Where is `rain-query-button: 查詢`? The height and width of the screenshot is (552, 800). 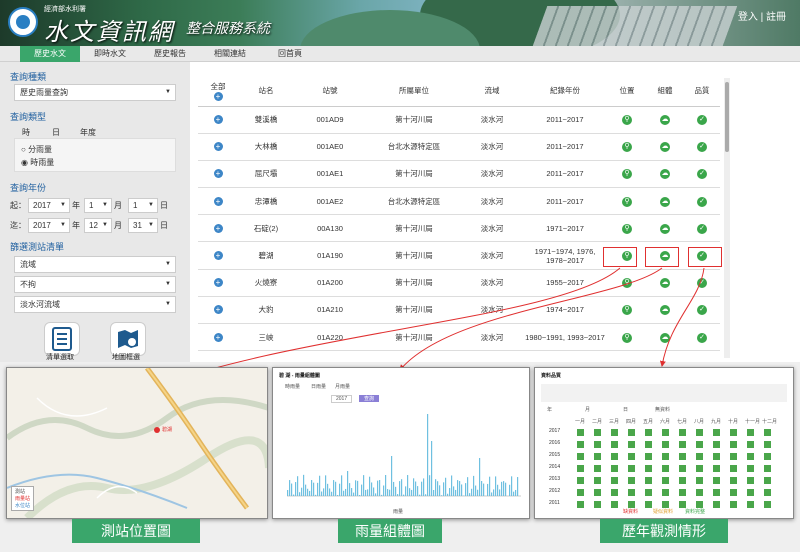 rain-query-button: 查詢 is located at coordinates (369, 398).